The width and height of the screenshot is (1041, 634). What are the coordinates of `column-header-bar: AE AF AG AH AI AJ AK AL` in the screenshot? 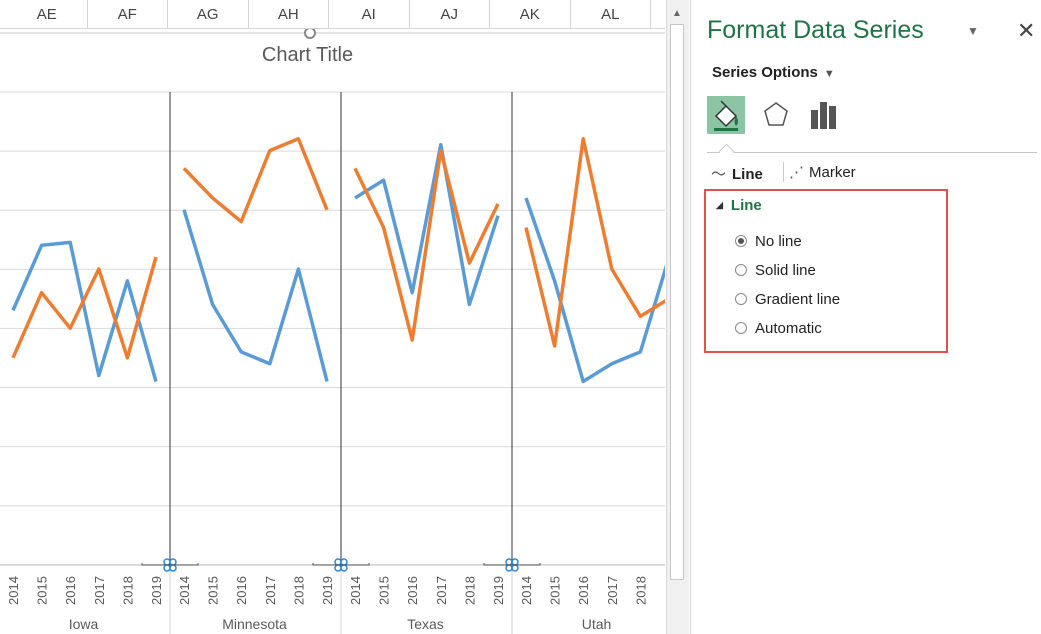 It's located at (332, 14).